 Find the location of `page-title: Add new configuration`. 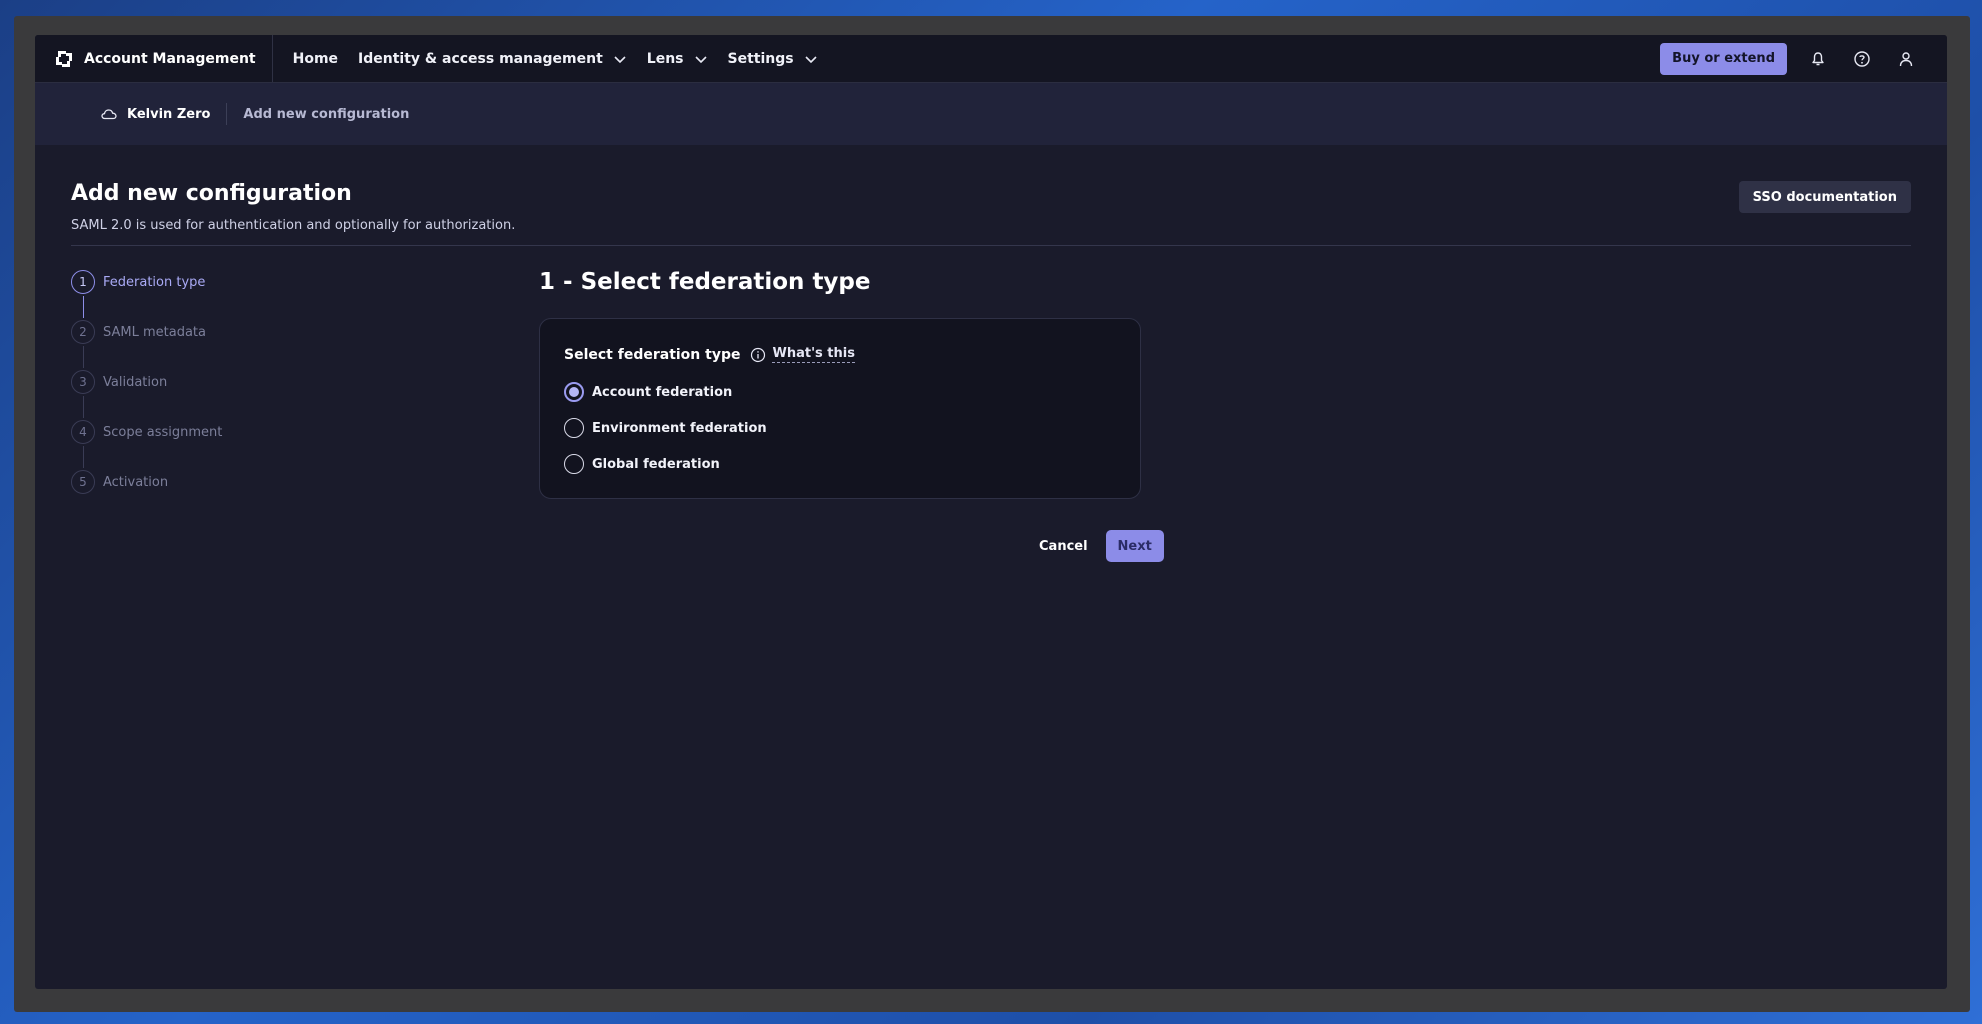

page-title: Add new configuration is located at coordinates (211, 193).